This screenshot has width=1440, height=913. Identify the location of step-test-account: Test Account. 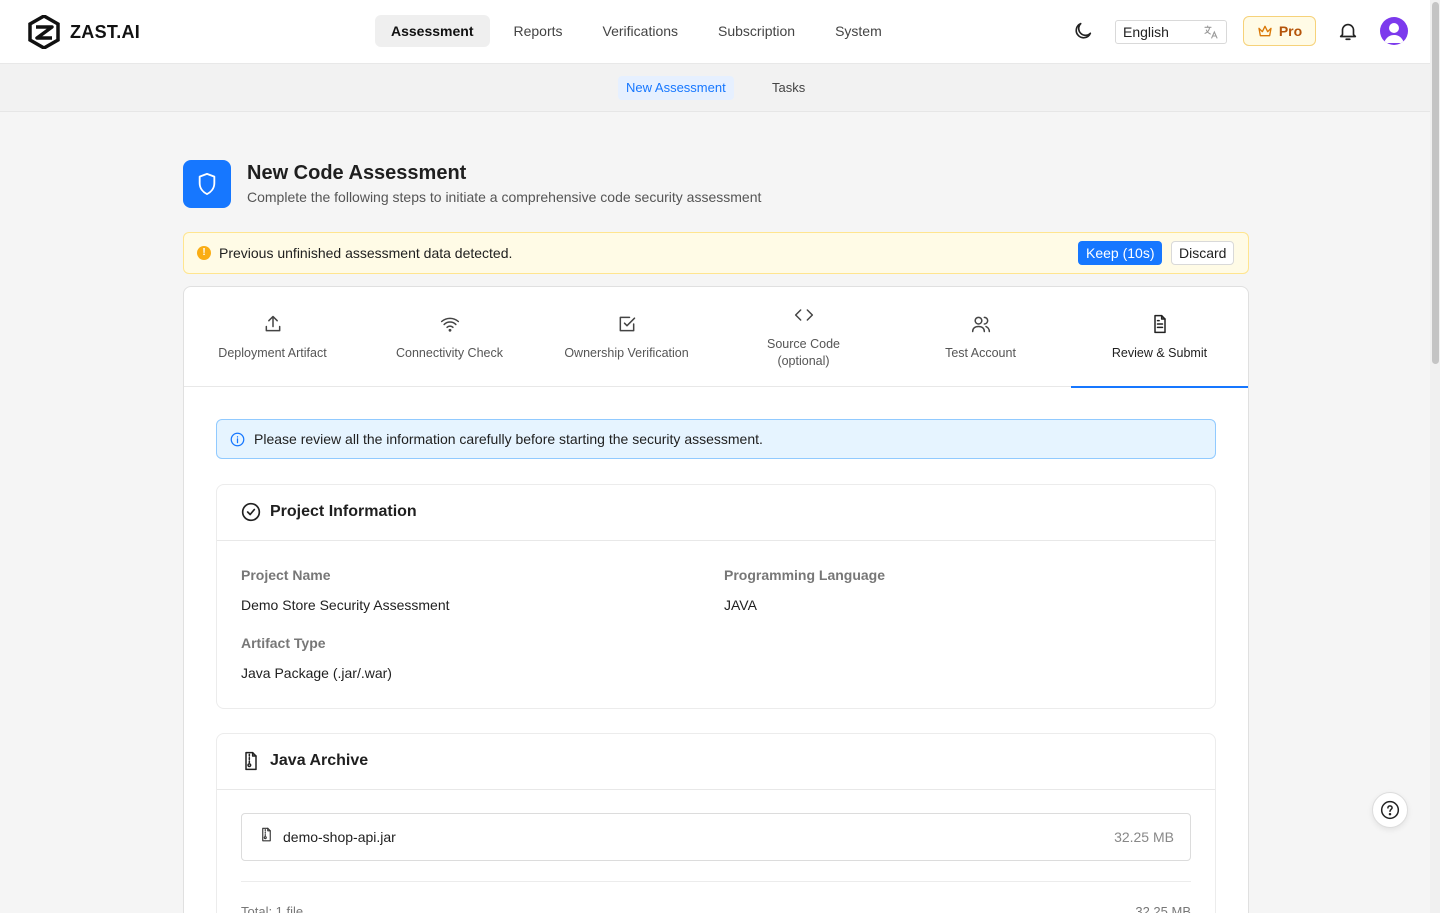
(980, 337).